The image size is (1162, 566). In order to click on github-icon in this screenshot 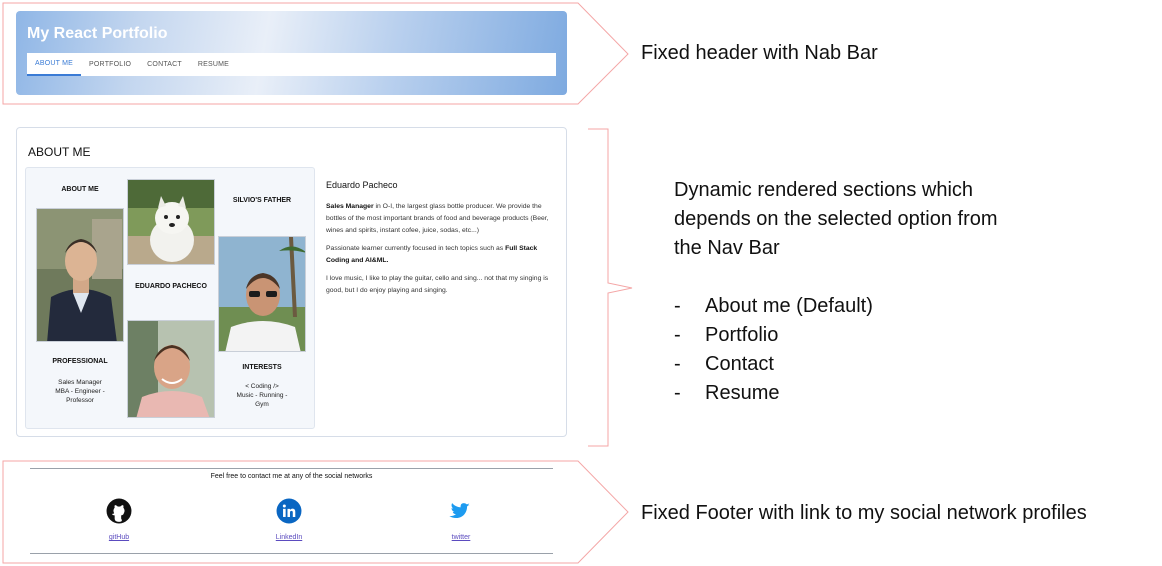, I will do `click(119, 511)`.